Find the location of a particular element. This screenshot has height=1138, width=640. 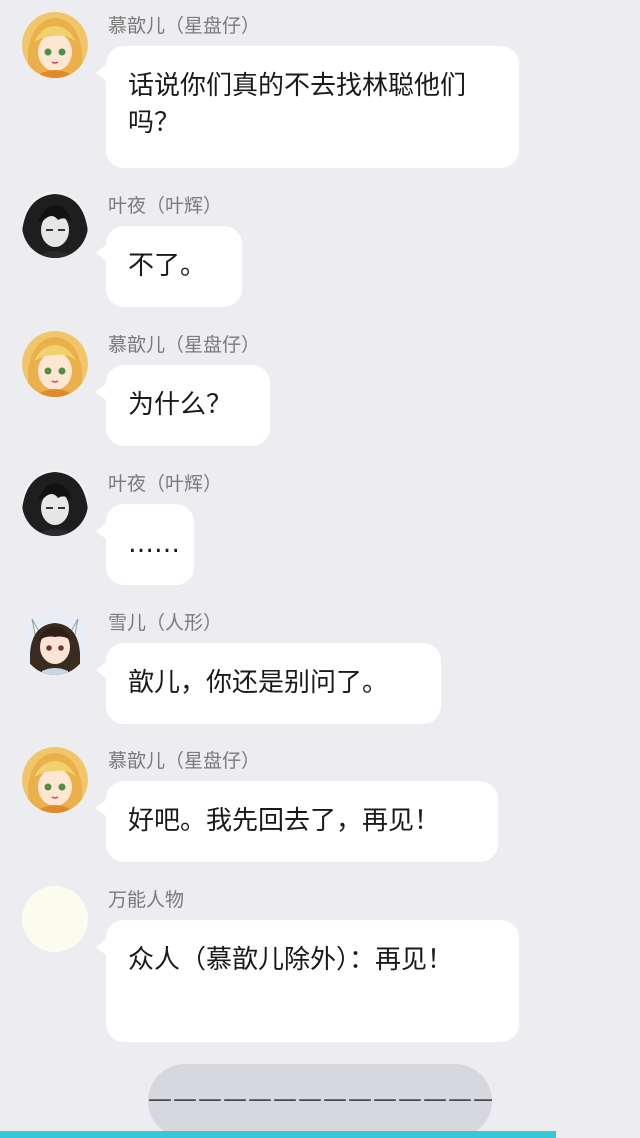

message-text: 话说你们真的不去找林聪他们吗？ is located at coordinates (297, 104).